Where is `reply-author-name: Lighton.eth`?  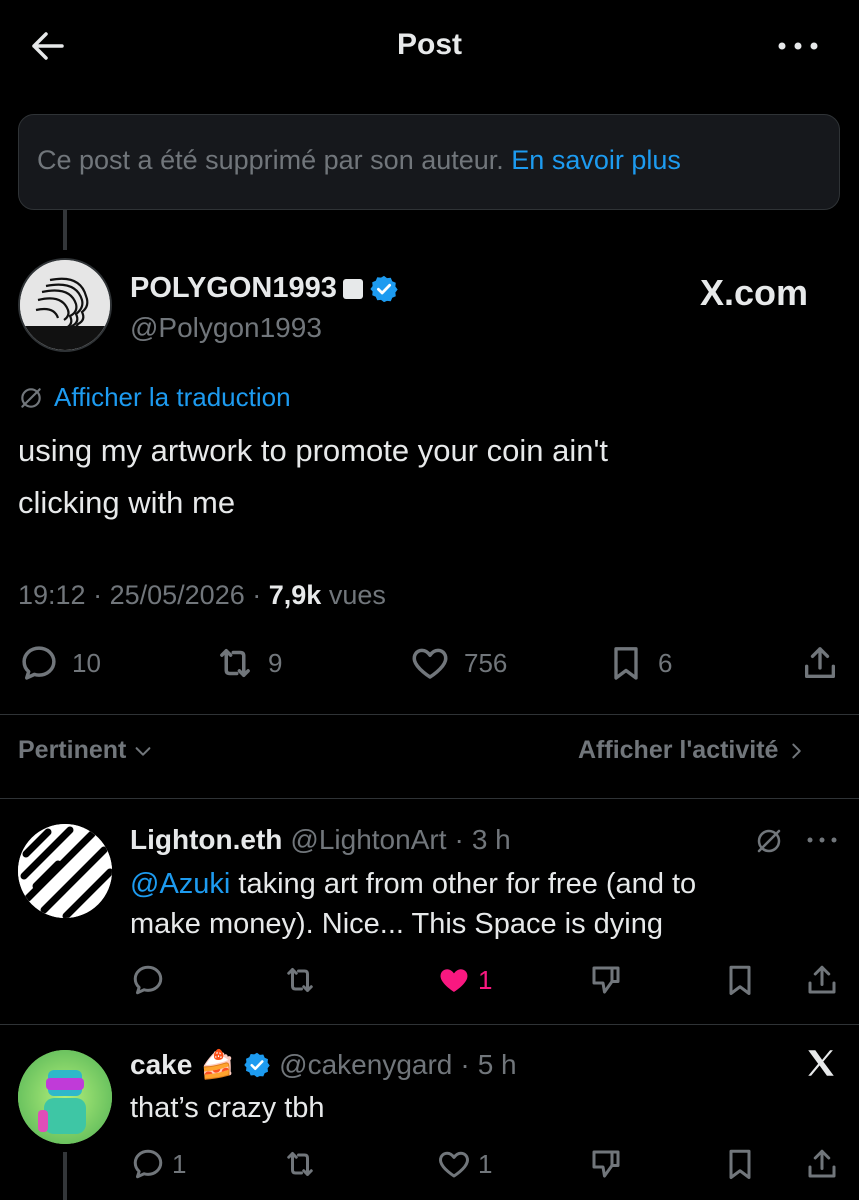 reply-author-name: Lighton.eth is located at coordinates (206, 840).